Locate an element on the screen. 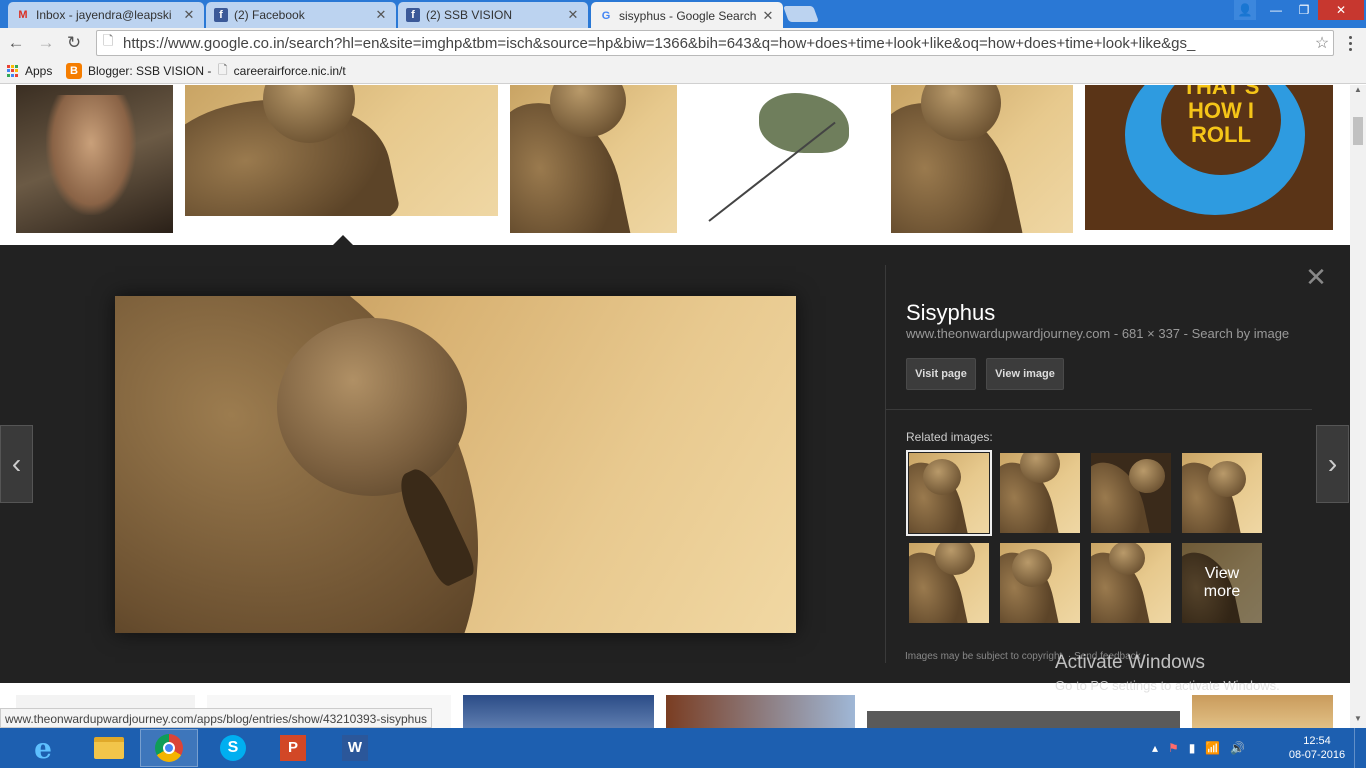 The width and height of the screenshot is (1366, 768). forward-icon: → is located at coordinates (46, 43).